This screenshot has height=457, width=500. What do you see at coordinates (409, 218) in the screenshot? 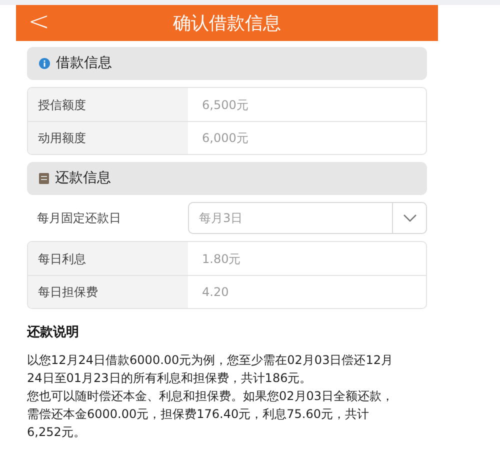
I see `chevron-down-icon` at bounding box center [409, 218].